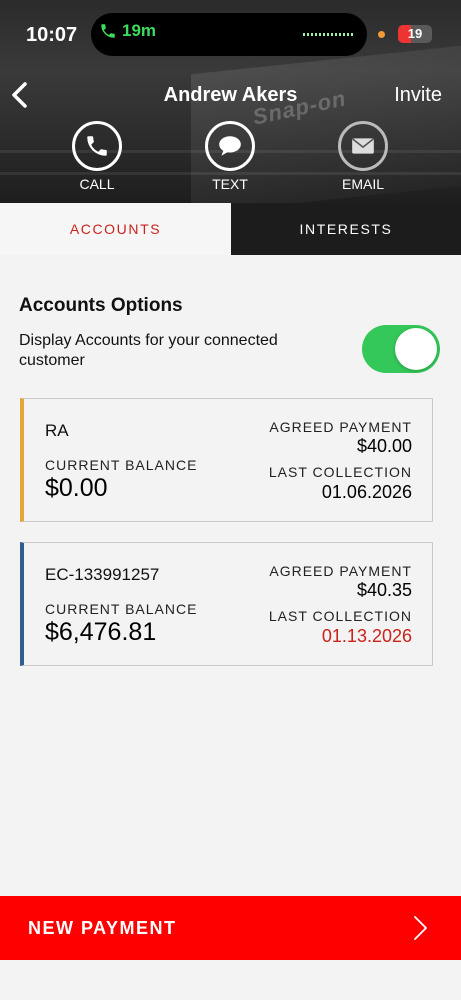  Describe the element at coordinates (381, 34) in the screenshot. I see `privacy-indicator-icon` at that location.